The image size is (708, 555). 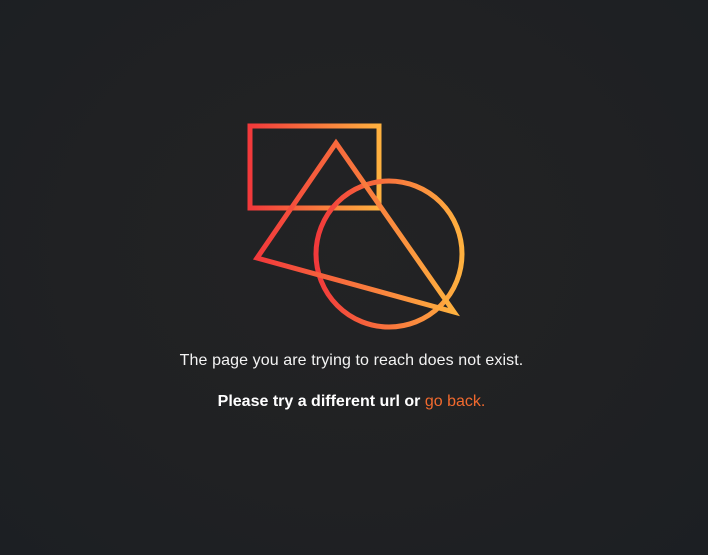 What do you see at coordinates (455, 401) in the screenshot?
I see `go-back-link: go back.` at bounding box center [455, 401].